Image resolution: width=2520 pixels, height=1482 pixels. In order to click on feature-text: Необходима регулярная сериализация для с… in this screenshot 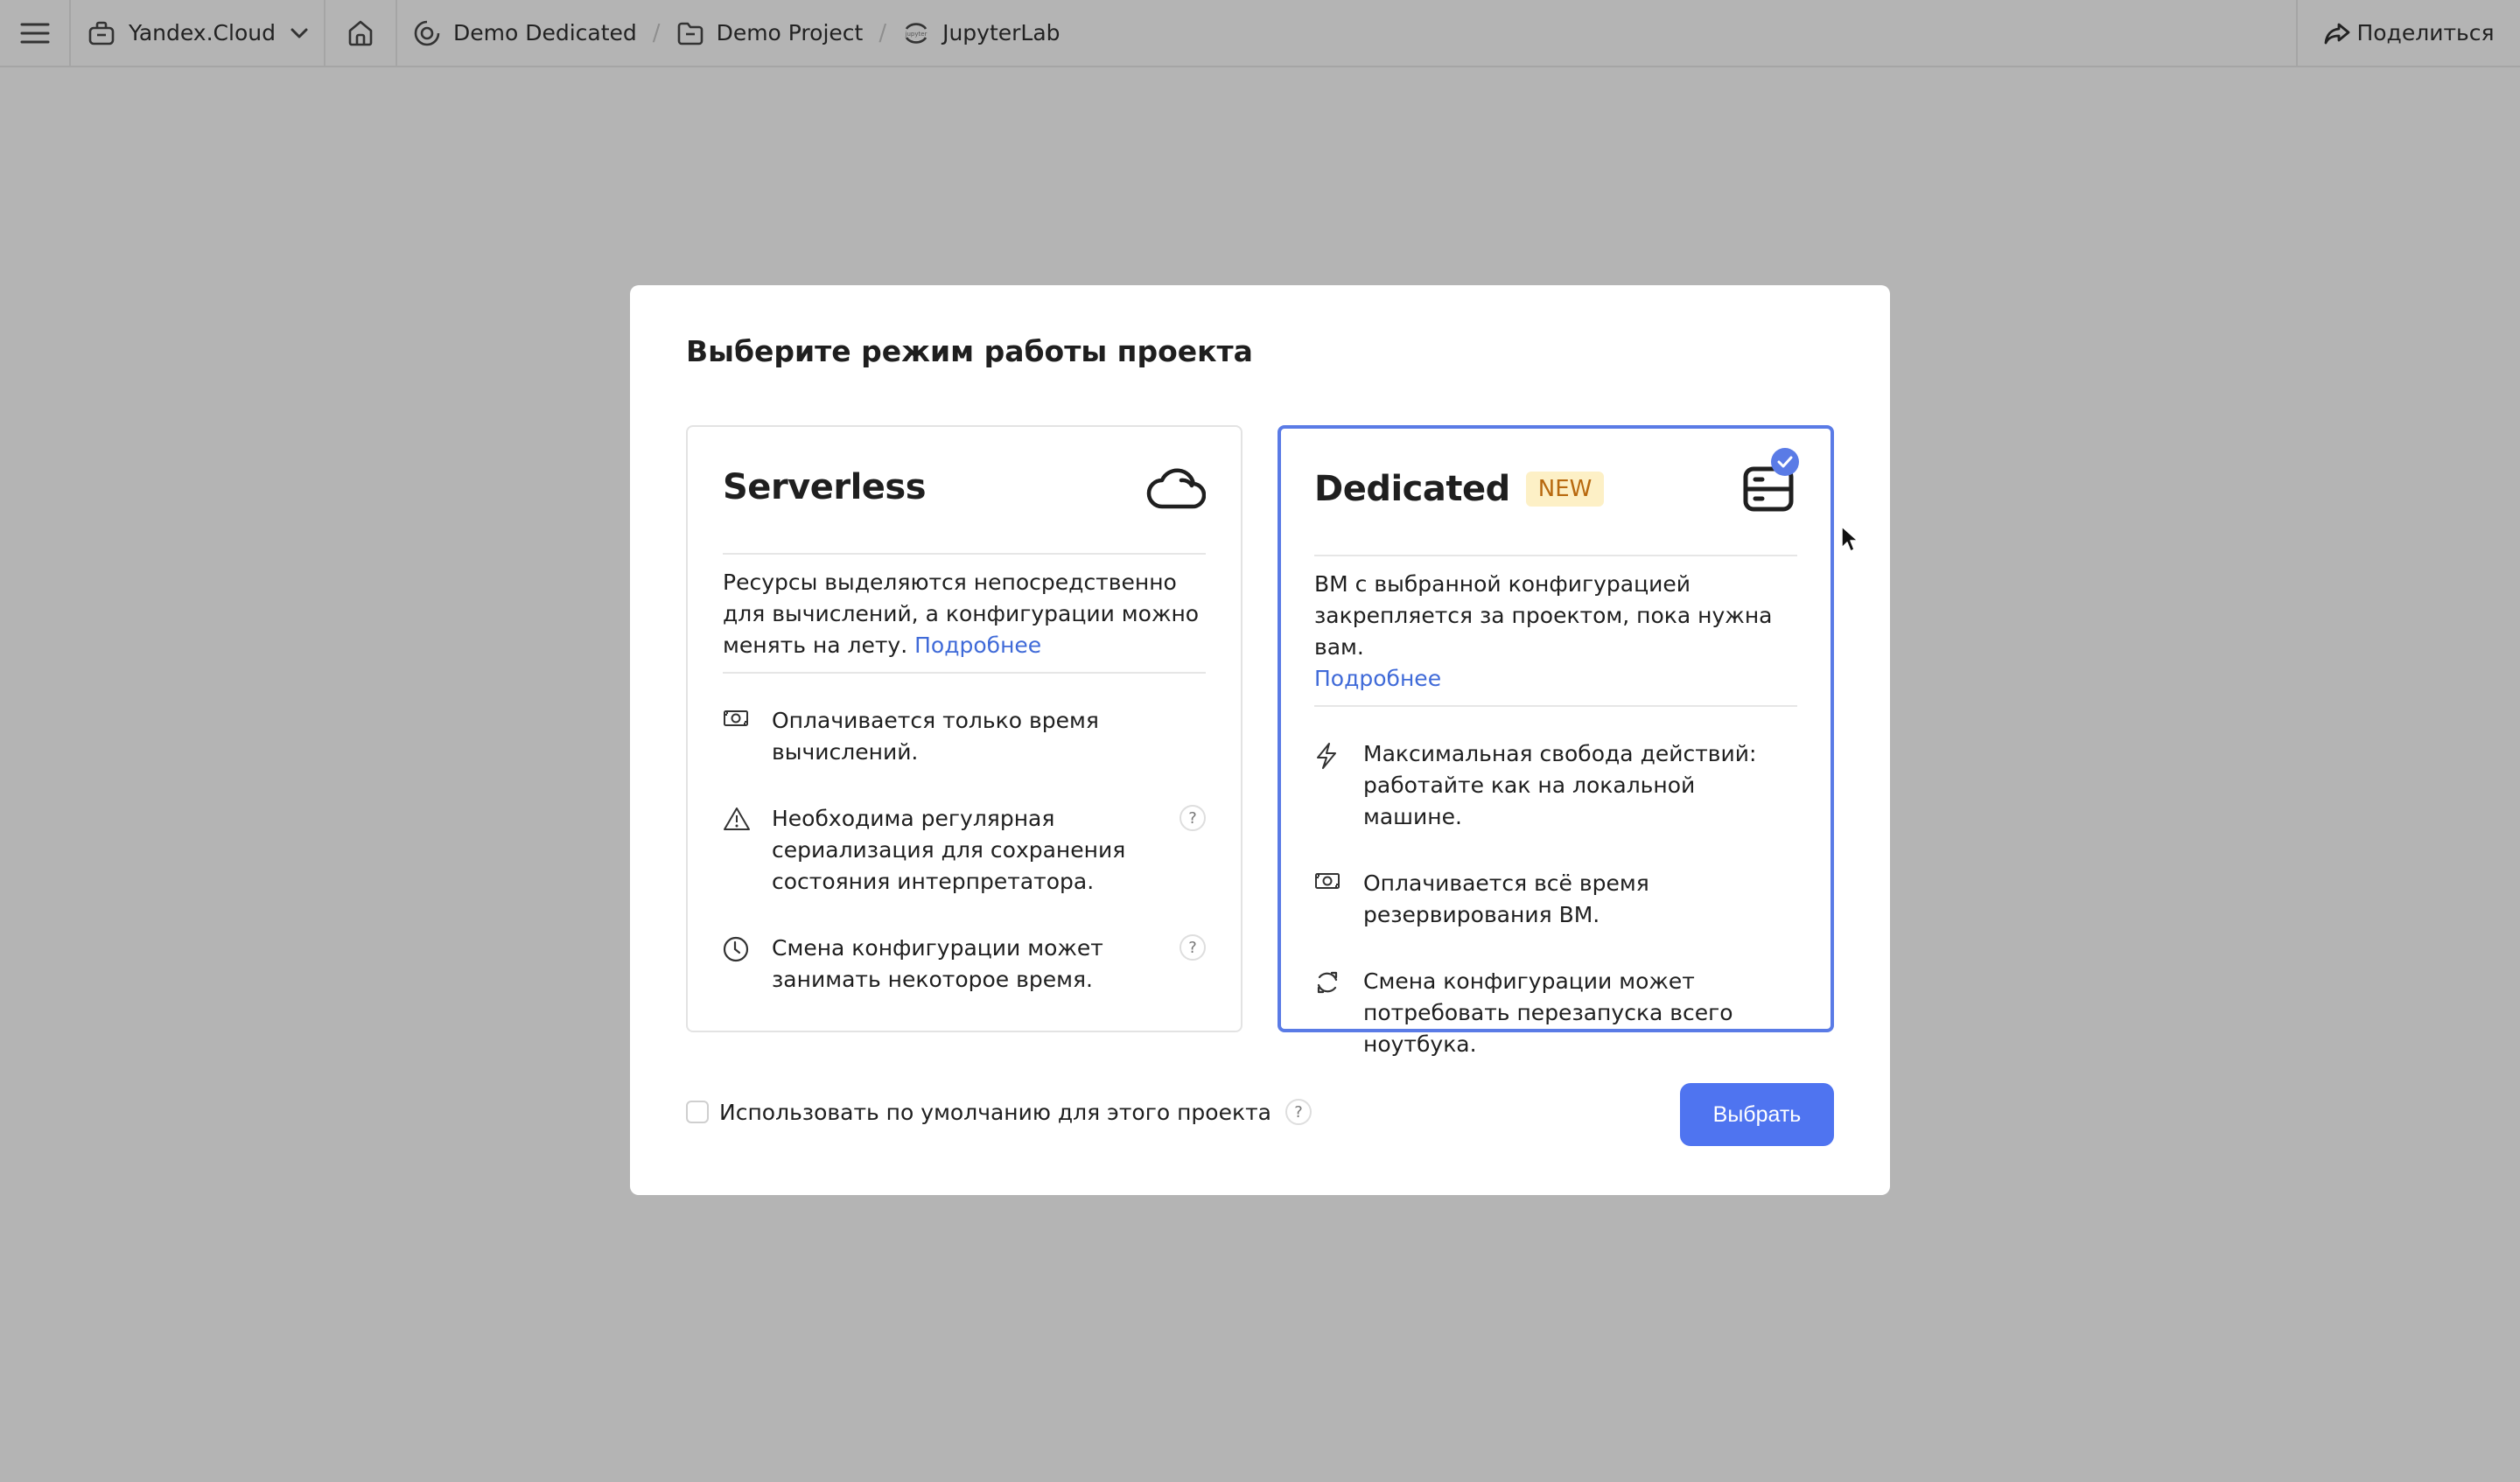, I will do `click(949, 850)`.